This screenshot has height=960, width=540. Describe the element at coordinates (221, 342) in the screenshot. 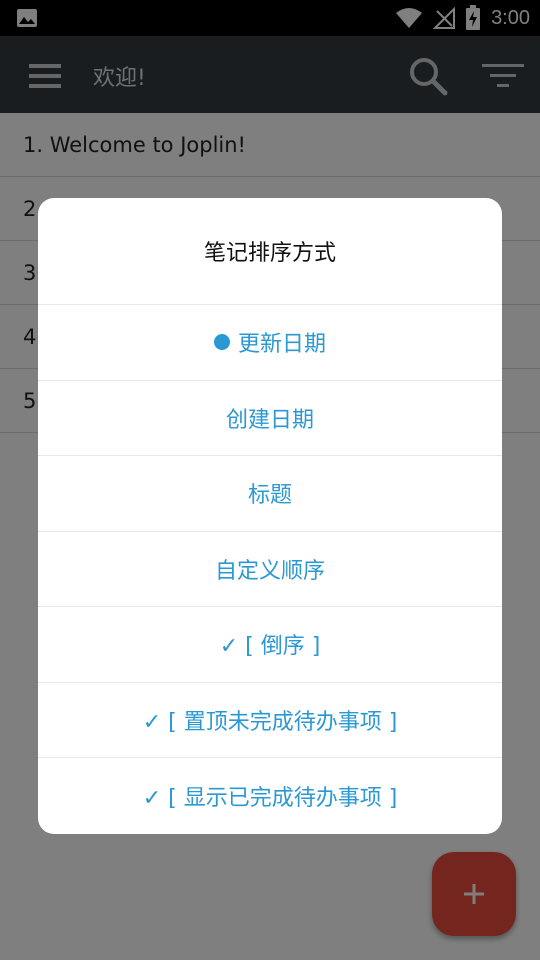

I see `selected-radio-icon` at that location.